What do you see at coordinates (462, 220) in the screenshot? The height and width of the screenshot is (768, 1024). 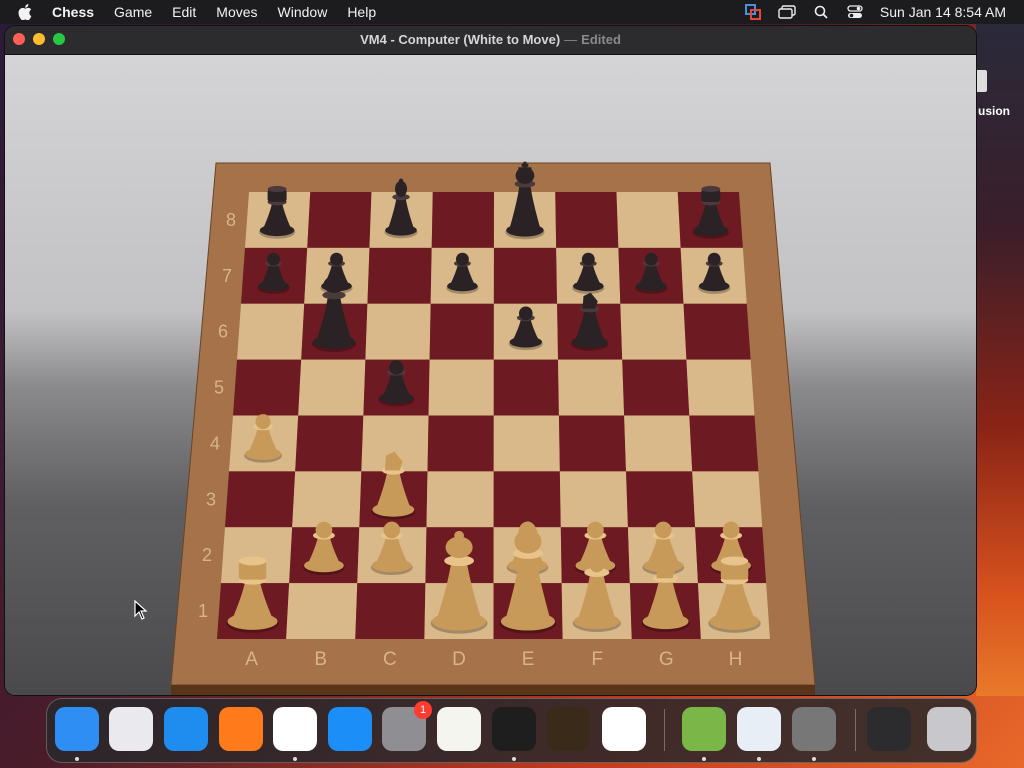 I see `square-d8` at bounding box center [462, 220].